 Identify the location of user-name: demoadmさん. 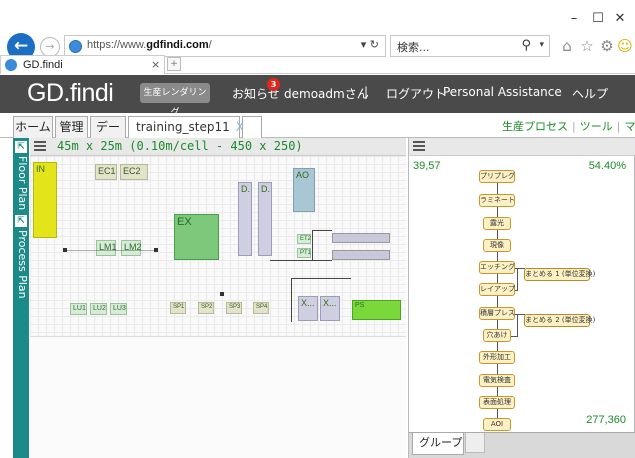
(326, 93).